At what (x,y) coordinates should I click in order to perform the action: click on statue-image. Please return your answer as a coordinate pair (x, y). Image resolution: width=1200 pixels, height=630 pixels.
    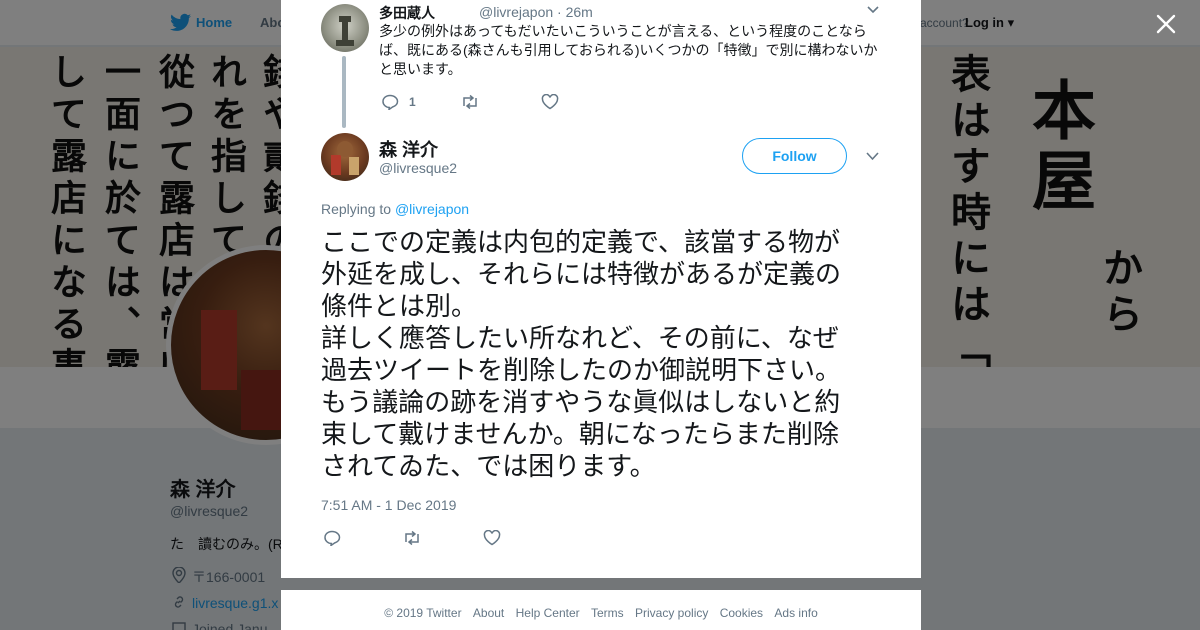
    Looking at the image, I should click on (345, 31).